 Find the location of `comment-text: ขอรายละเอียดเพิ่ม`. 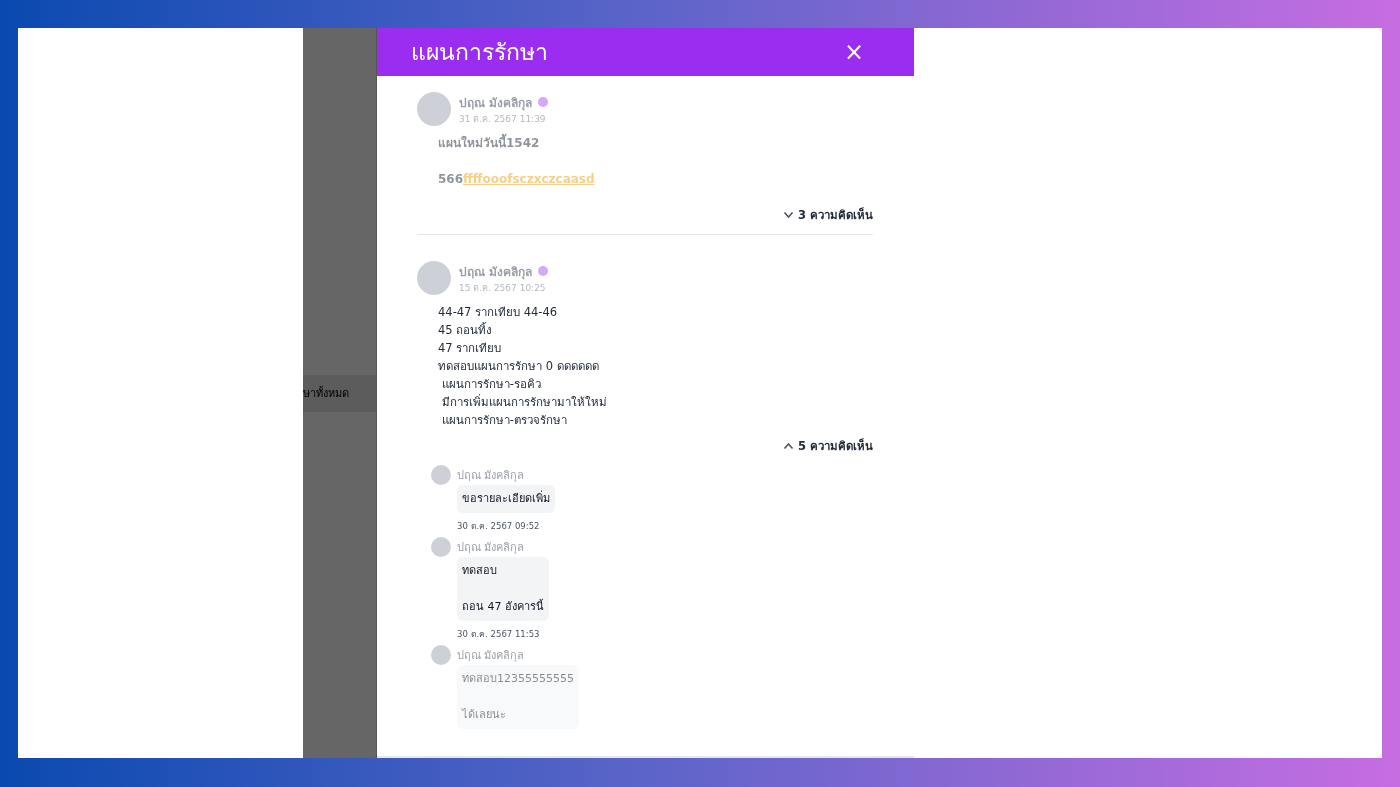

comment-text: ขอรายละเอียดเพิ่ม is located at coordinates (506, 498).